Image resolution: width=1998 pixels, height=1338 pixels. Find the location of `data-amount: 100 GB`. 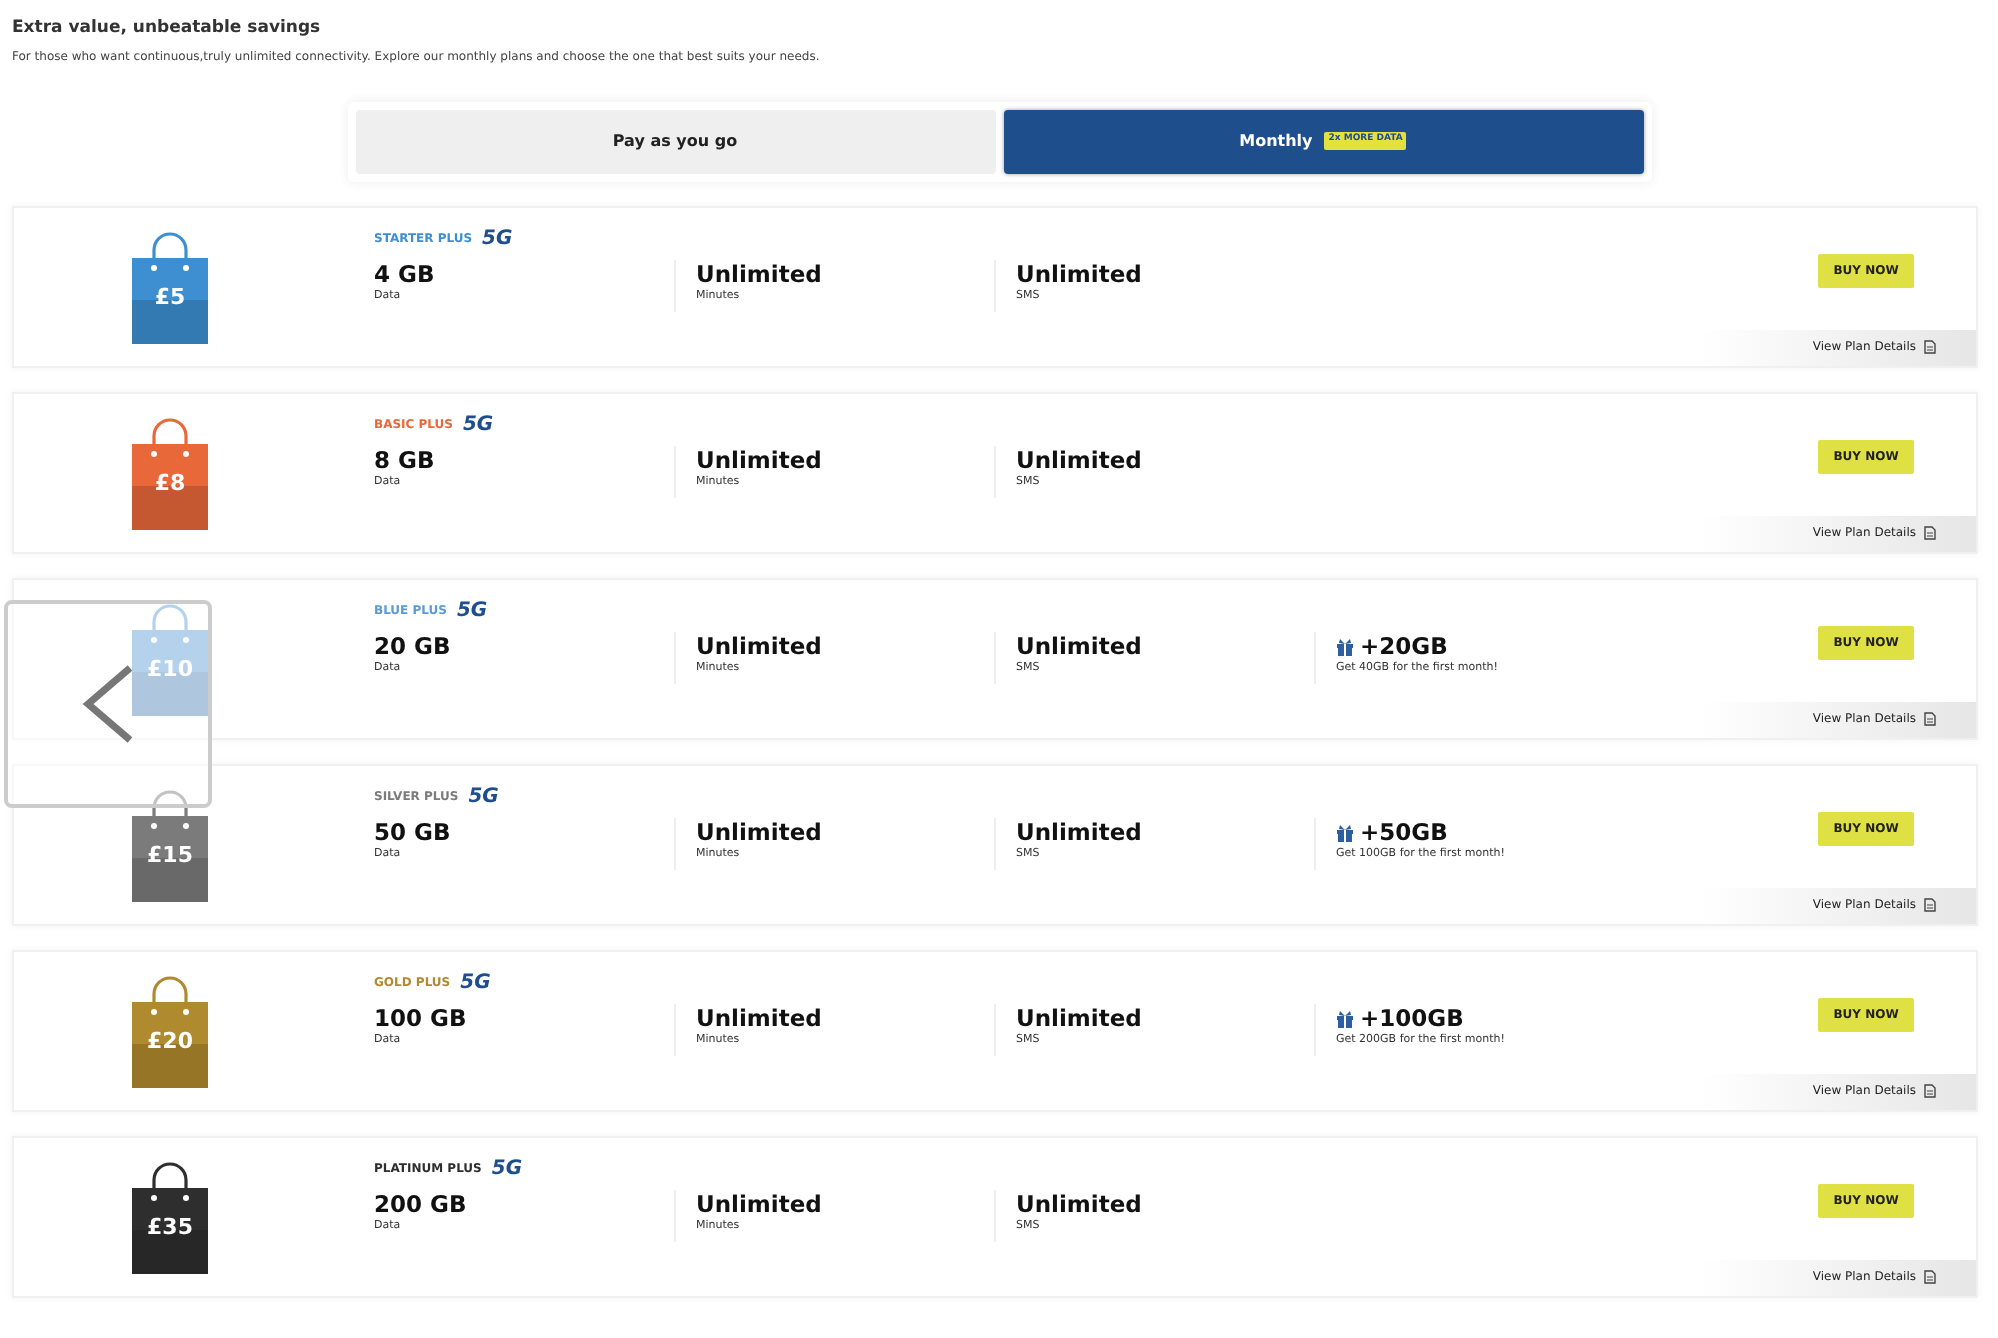

data-amount: 100 GB is located at coordinates (421, 1017).